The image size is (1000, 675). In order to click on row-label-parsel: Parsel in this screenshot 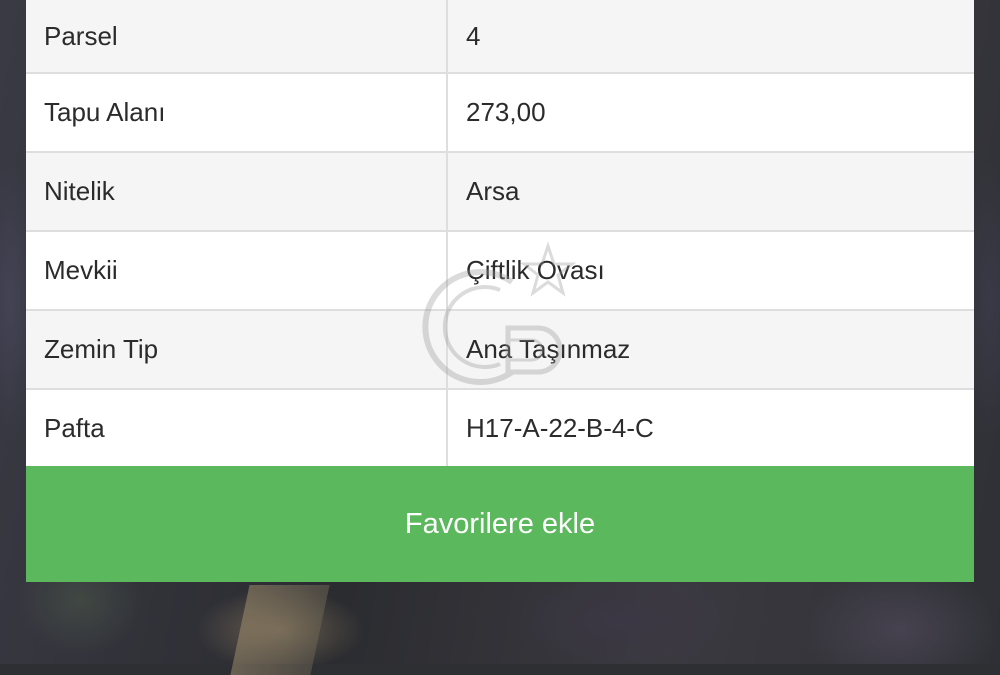, I will do `click(237, 37)`.